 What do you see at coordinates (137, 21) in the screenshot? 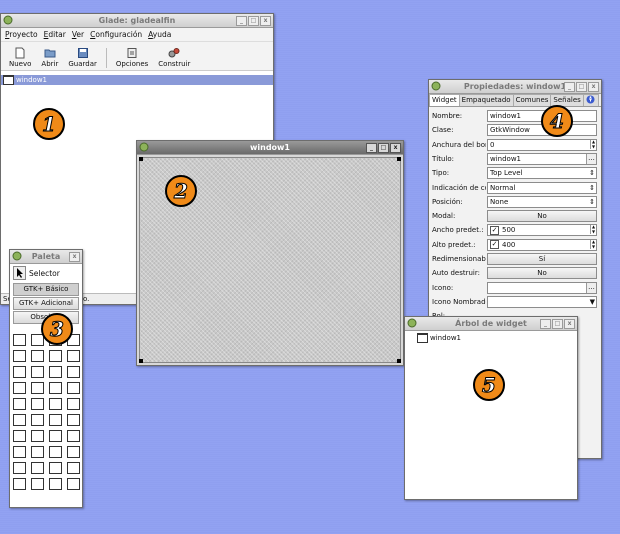
I see `glade-titlebar: Glade: gladealfin _ □ x` at bounding box center [137, 21].